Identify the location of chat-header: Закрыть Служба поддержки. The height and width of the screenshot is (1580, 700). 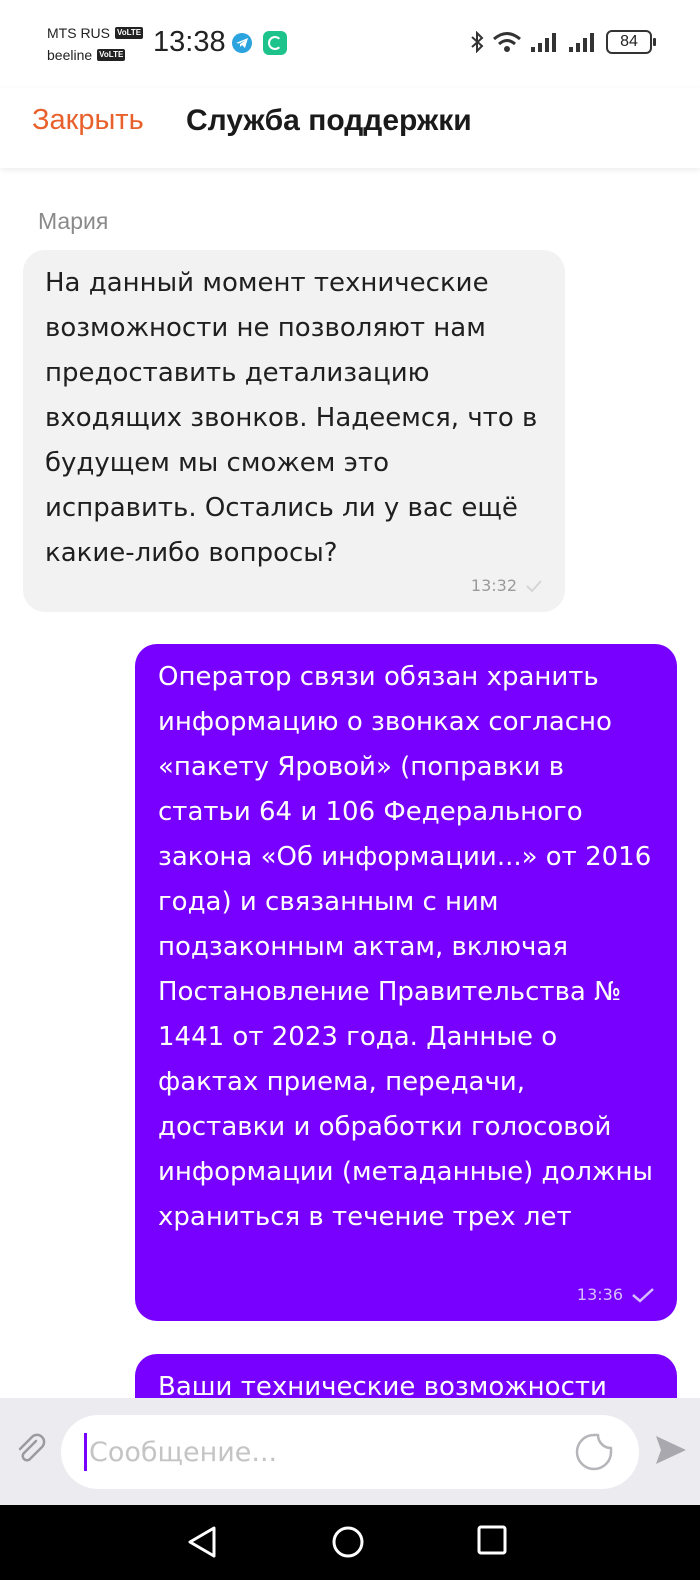
(350, 128).